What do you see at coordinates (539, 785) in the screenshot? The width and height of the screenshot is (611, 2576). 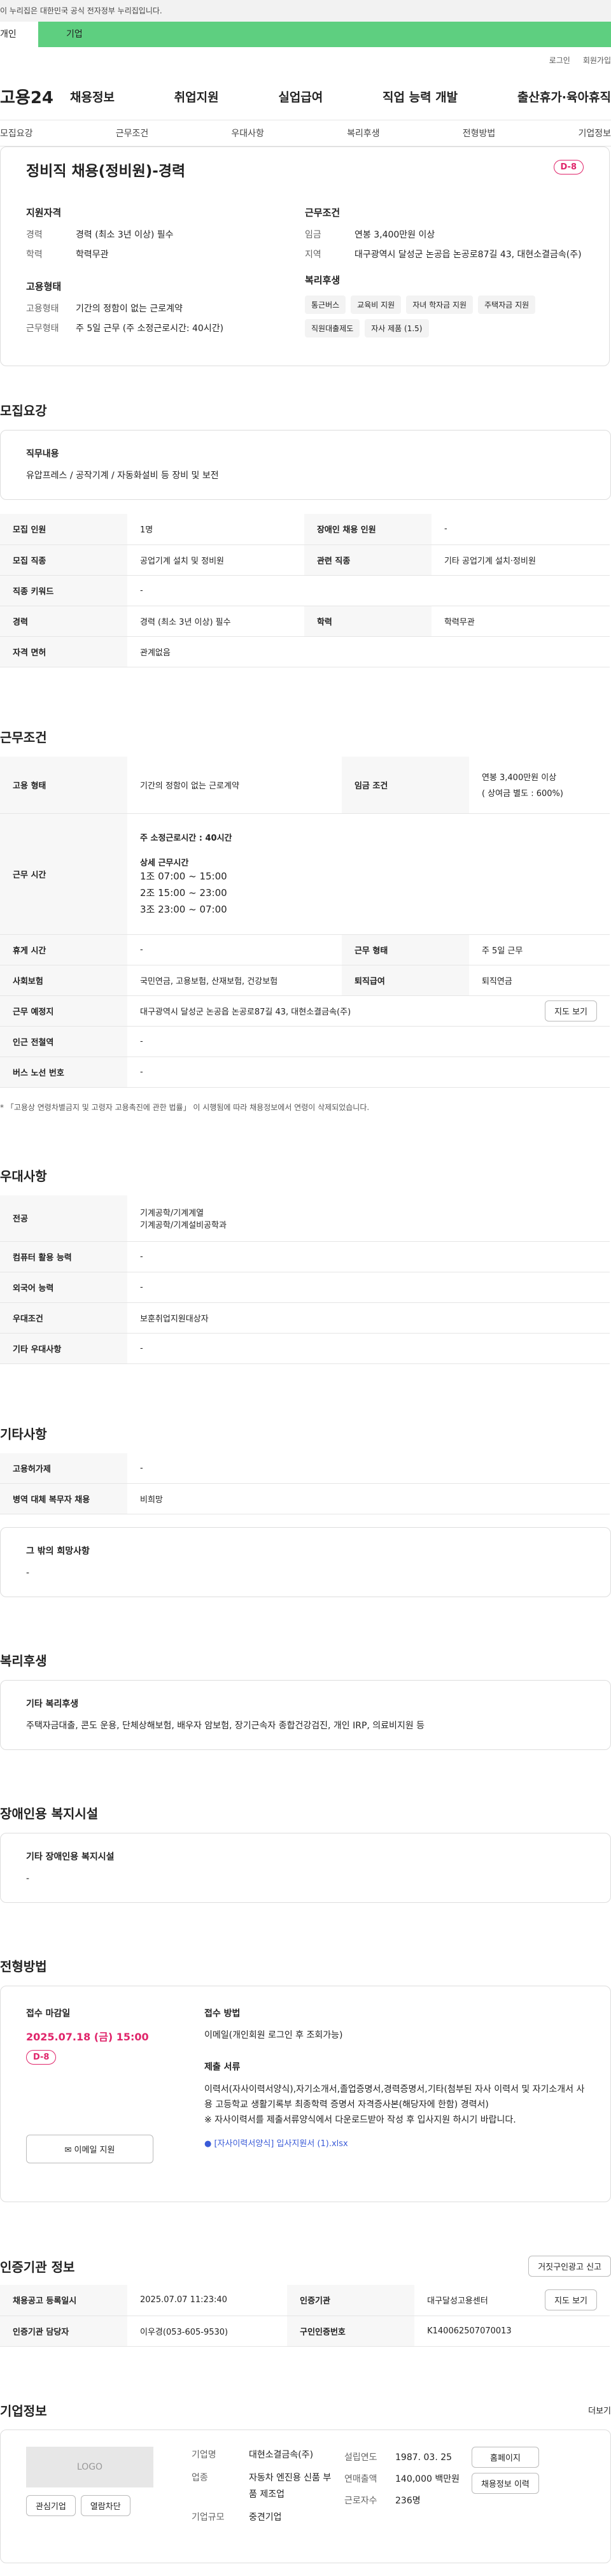 I see `wage-cell: 연봉 3,400만원 이상 ( 상여금 별도 : 600%)` at bounding box center [539, 785].